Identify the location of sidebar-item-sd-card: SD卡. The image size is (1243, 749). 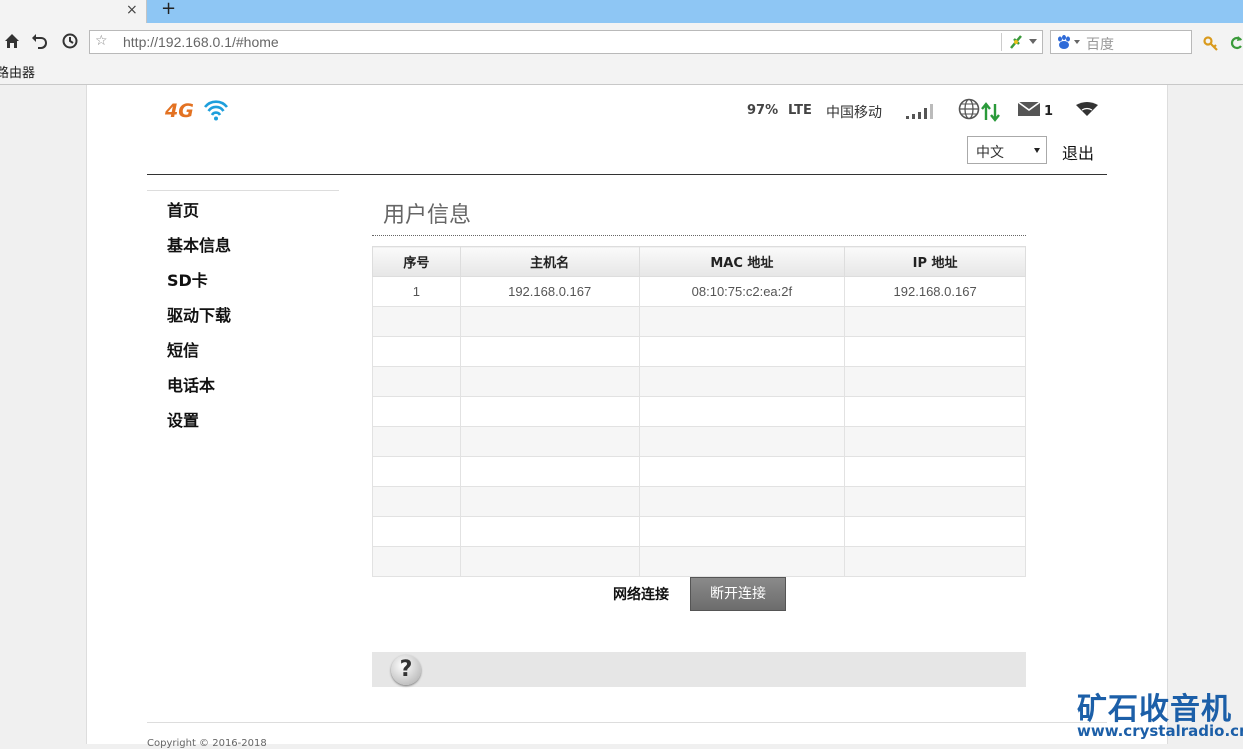
(187, 279).